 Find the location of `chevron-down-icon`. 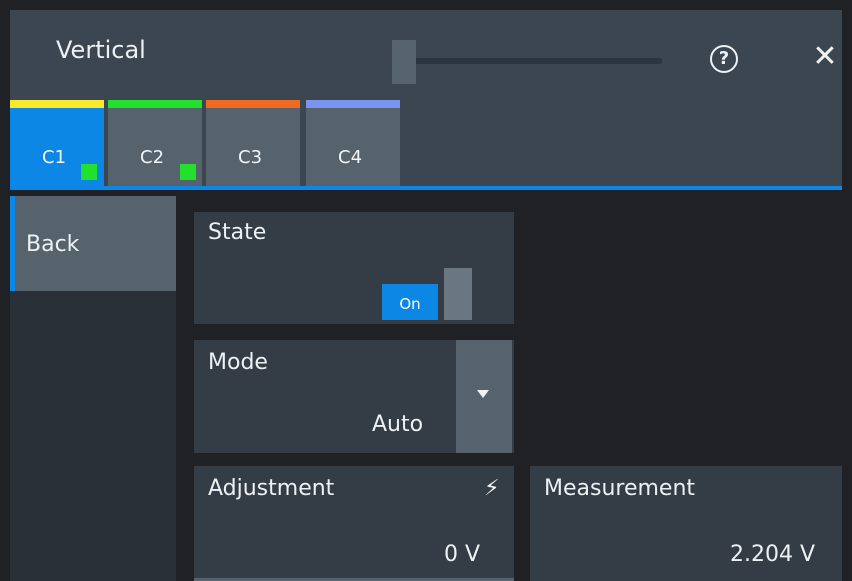

chevron-down-icon is located at coordinates (483, 394).